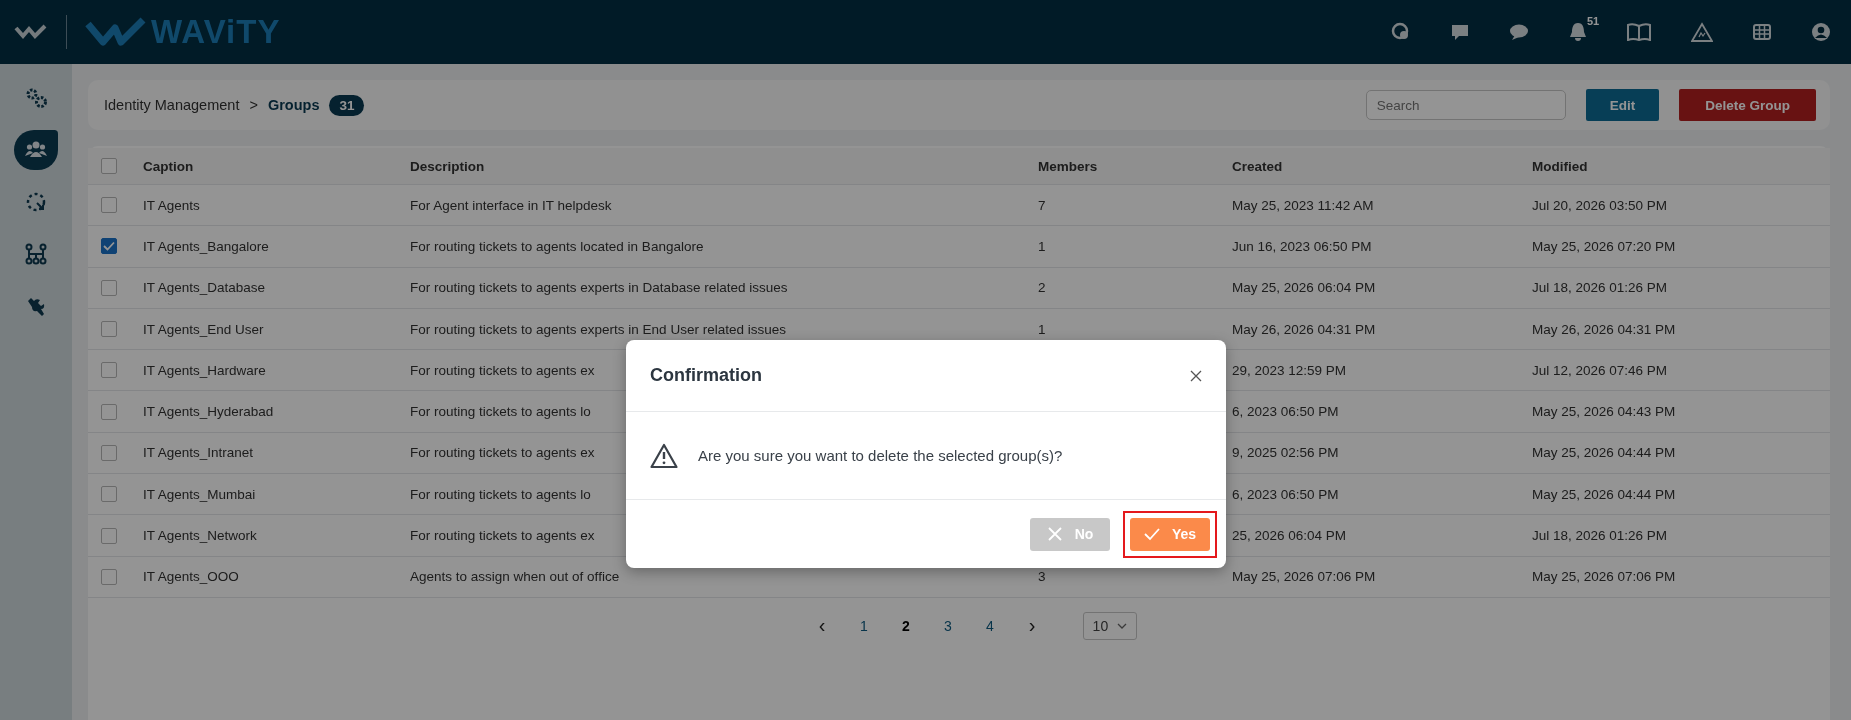 This screenshot has width=1851, height=720. What do you see at coordinates (598, 329) in the screenshot?
I see `table-cell: For routing tickets to agents experts in End User related issues` at bounding box center [598, 329].